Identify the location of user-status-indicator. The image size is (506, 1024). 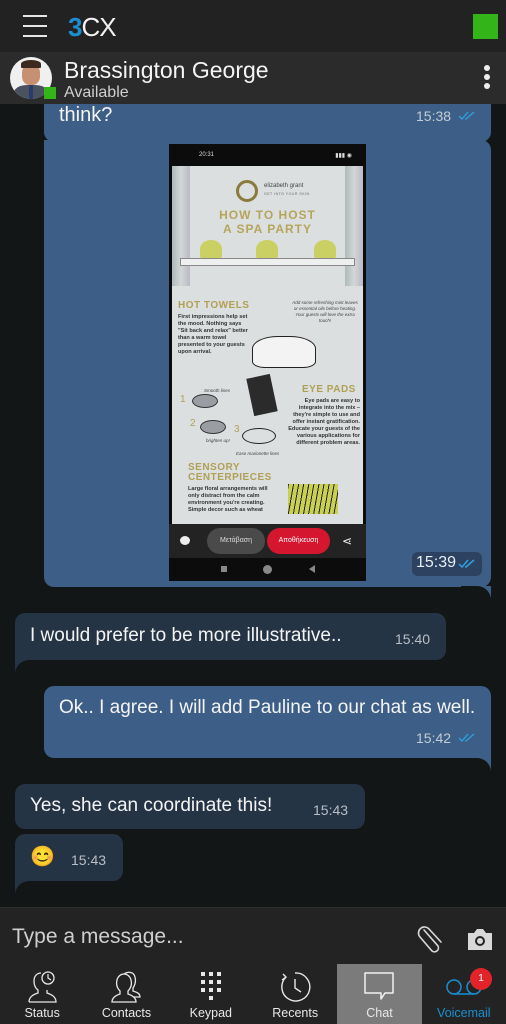
(485, 26).